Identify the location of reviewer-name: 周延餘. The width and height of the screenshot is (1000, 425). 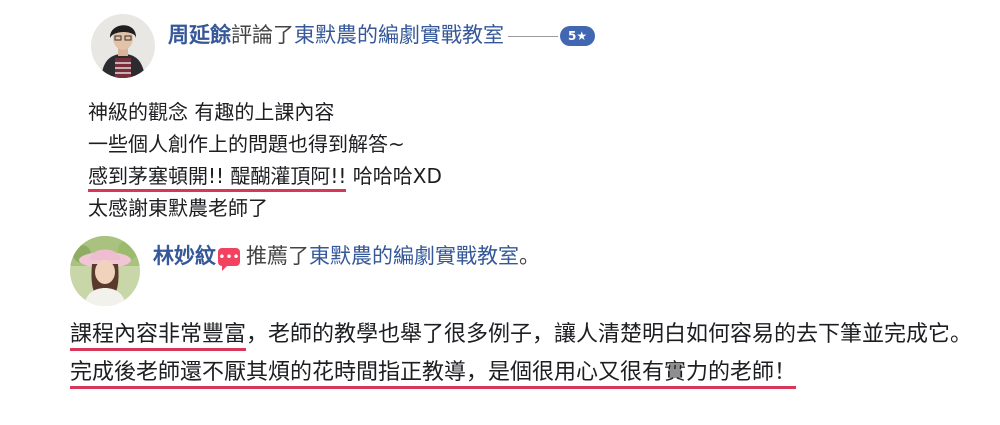
(199, 35).